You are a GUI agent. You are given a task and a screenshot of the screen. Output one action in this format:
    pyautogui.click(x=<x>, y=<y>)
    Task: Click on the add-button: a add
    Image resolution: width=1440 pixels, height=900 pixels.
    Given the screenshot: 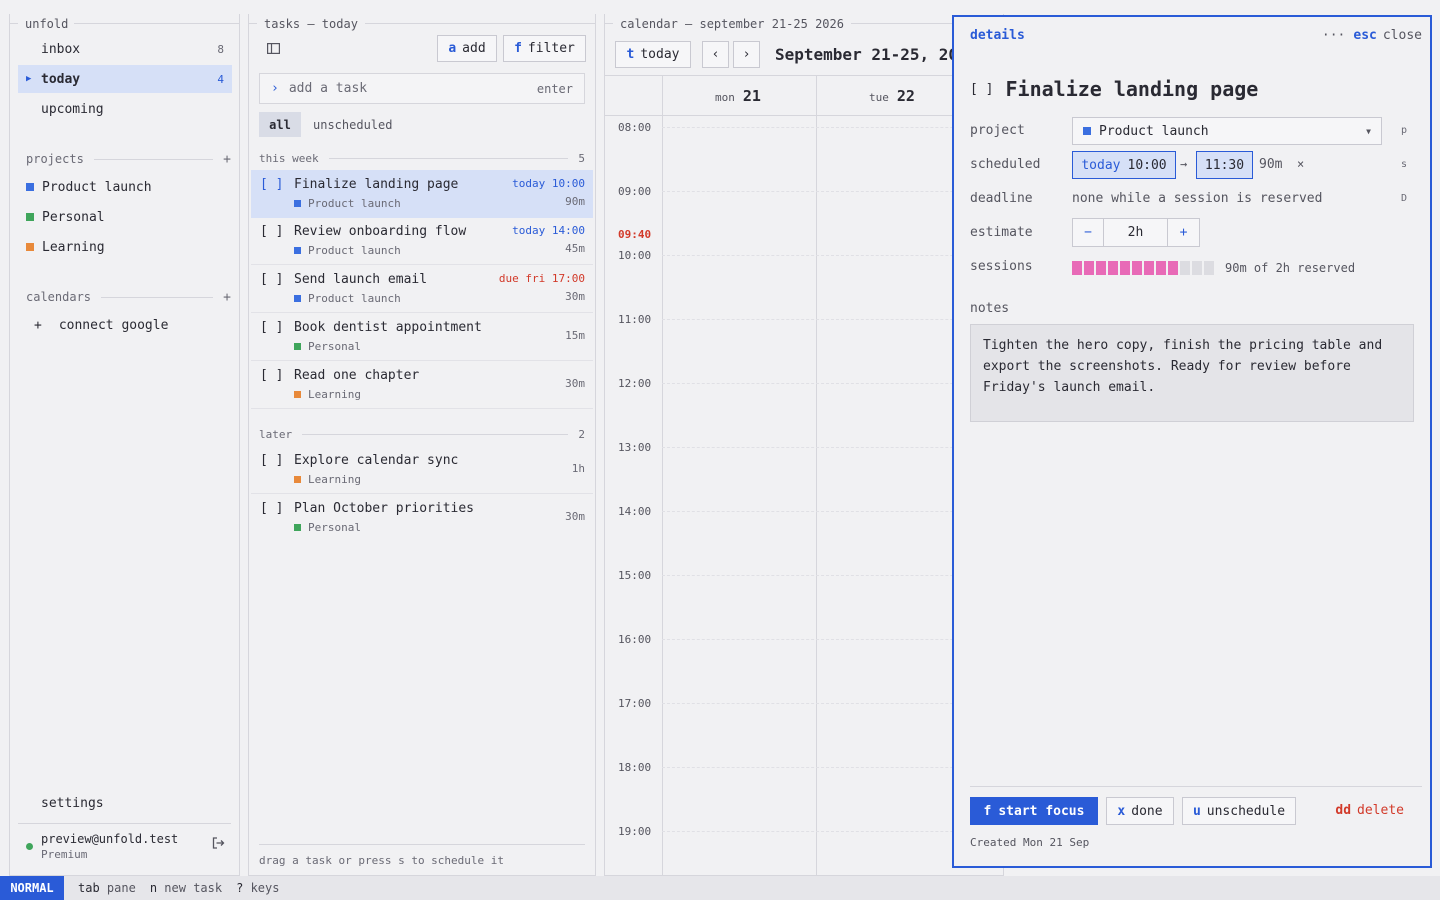 What is the action you would take?
    pyautogui.click(x=467, y=48)
    